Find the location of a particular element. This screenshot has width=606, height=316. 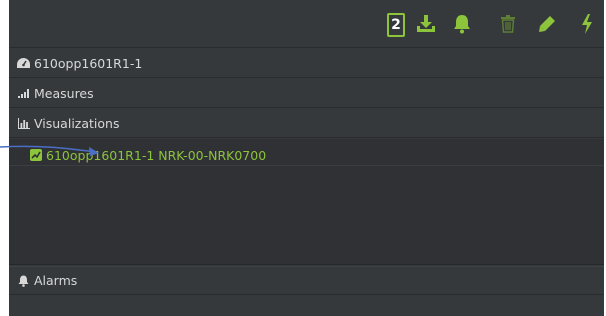

device-name: 610opp1601R1-1 is located at coordinates (88, 63).